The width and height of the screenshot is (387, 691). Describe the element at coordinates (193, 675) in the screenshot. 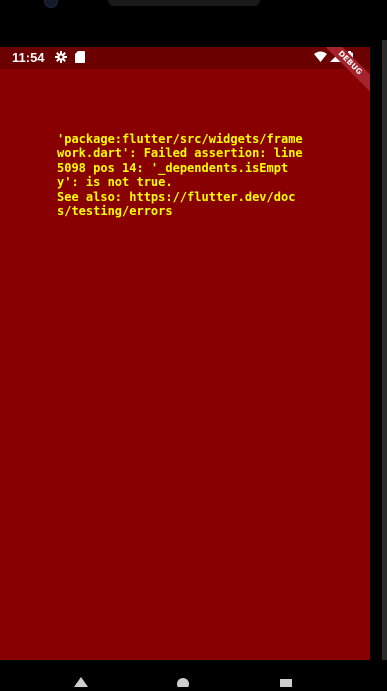

I see `navigation-bar` at that location.